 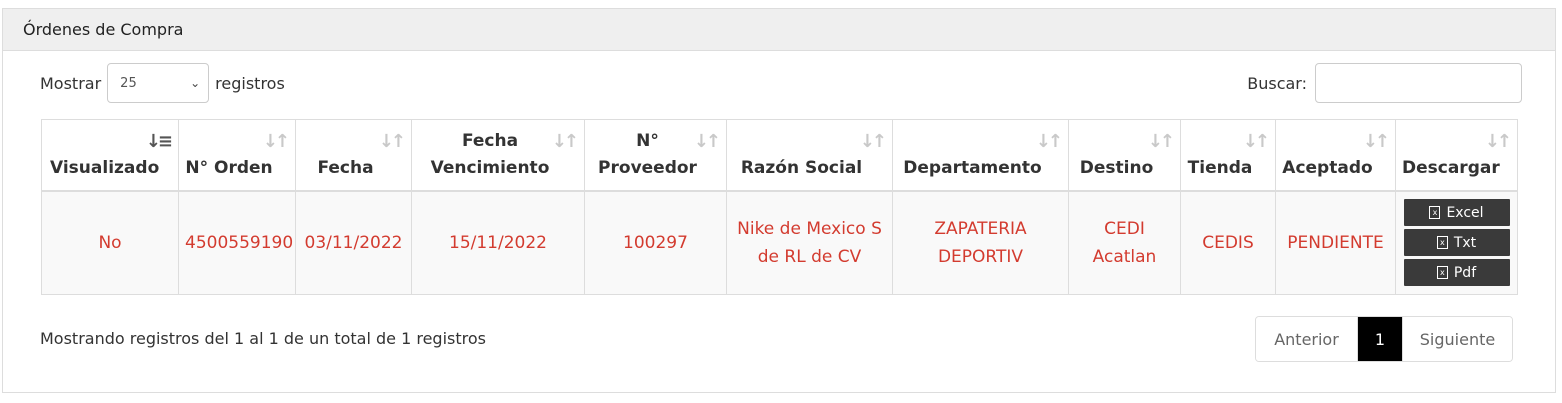 I want to click on cell-descargar: x Excel x Txt x Pdf, so click(x=1456, y=242).